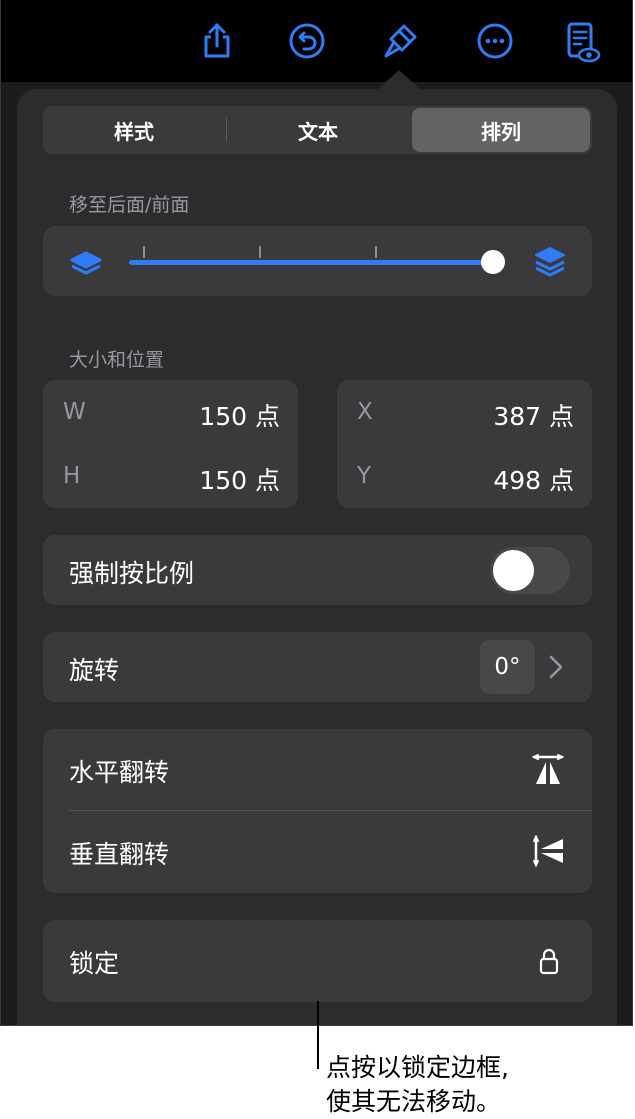 This screenshot has height=1119, width=635. I want to click on tab-text: 文本, so click(318, 130).